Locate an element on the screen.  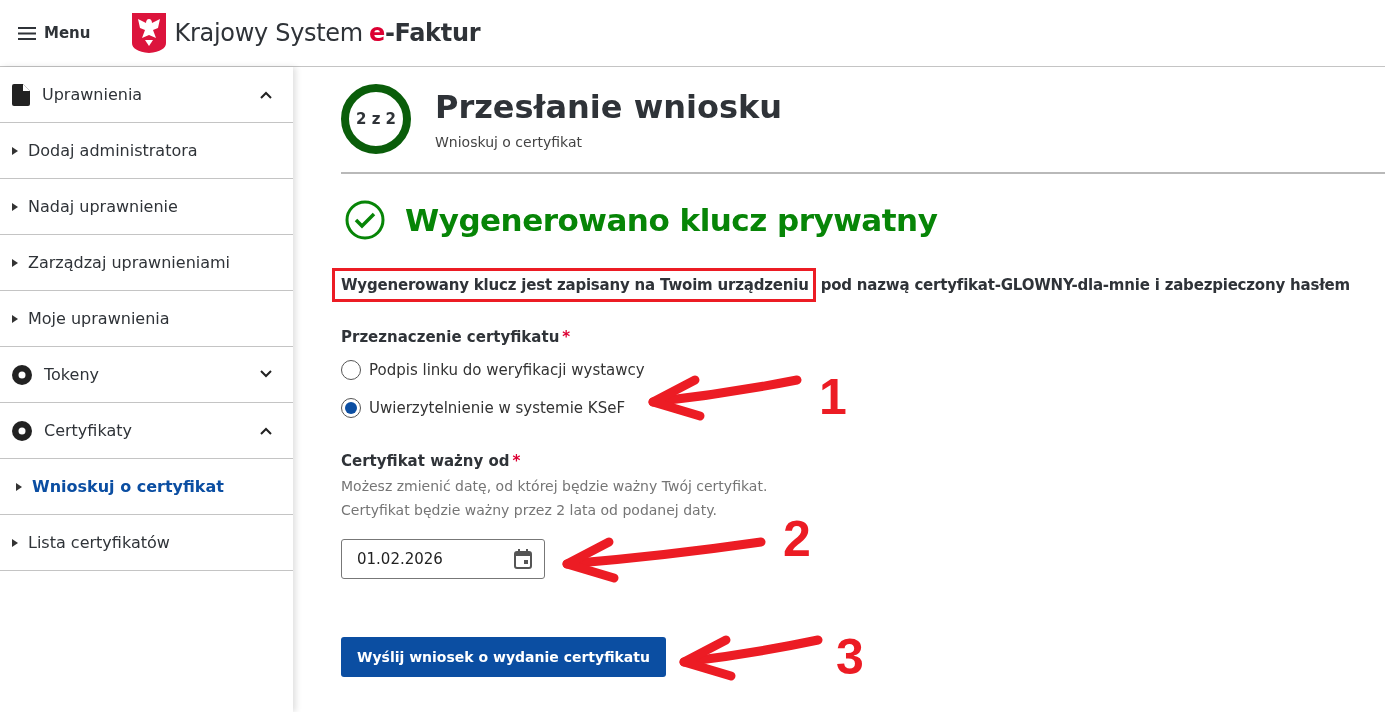
sidebar-item: Zarządzaj uprawnieniami is located at coordinates (146, 263).